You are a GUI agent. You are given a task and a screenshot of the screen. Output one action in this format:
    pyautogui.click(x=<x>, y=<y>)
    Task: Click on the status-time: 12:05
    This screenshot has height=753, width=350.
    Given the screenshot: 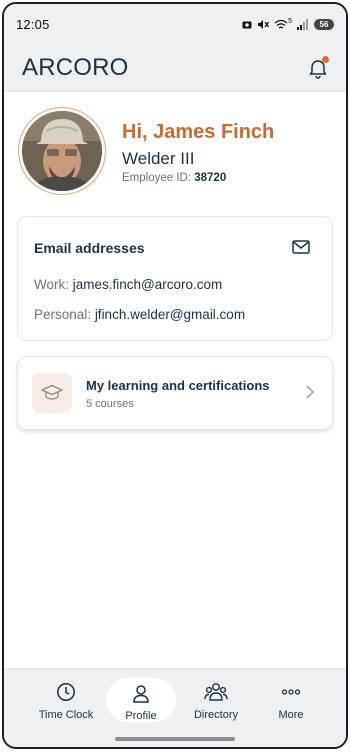 What is the action you would take?
    pyautogui.click(x=33, y=24)
    